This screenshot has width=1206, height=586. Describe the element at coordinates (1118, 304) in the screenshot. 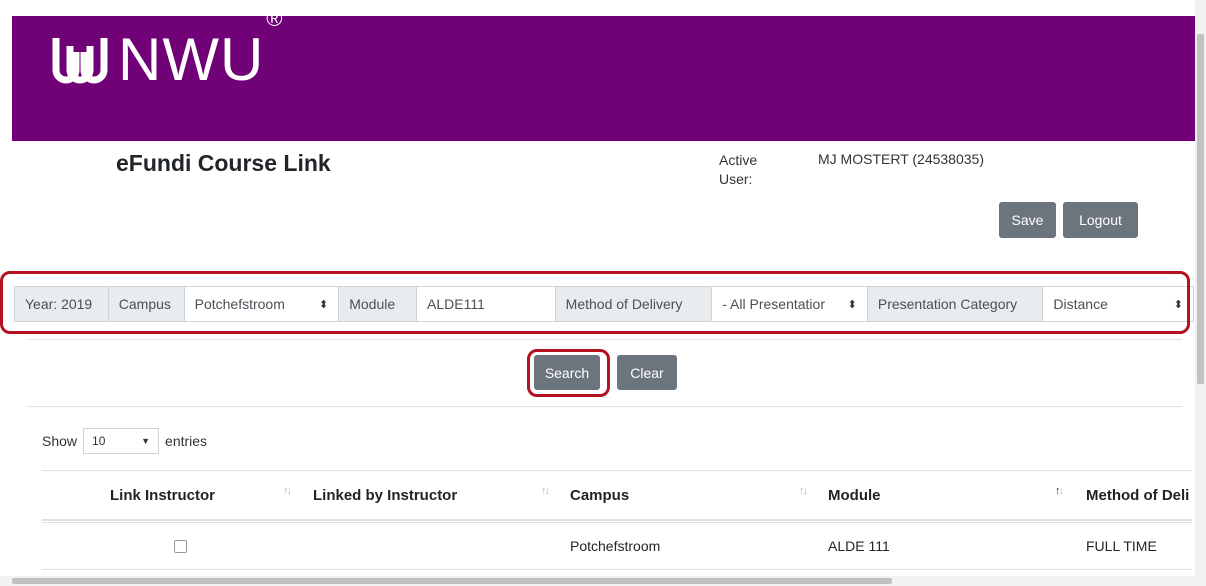

I see `category-select: Distance ⬍` at that location.